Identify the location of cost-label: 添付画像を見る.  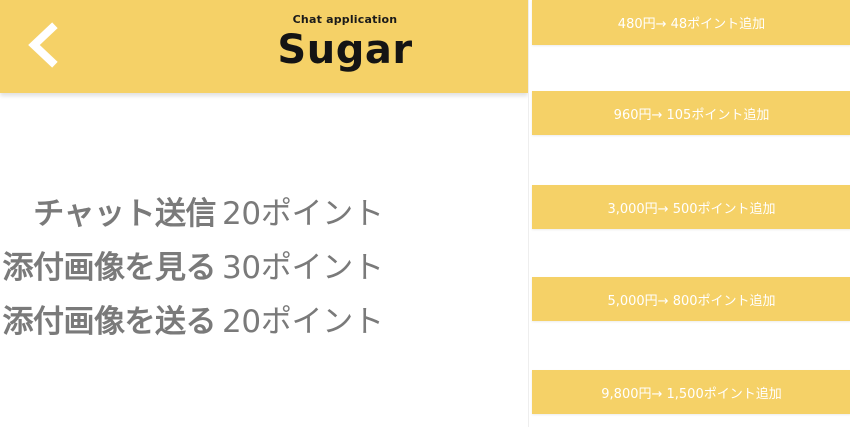
(109, 267).